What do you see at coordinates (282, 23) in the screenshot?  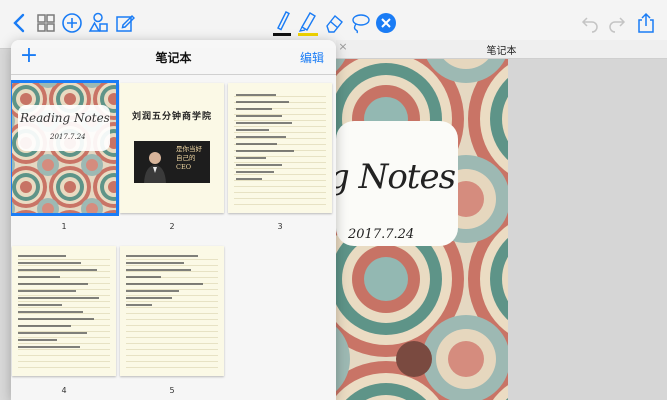 I see `pen-icon` at bounding box center [282, 23].